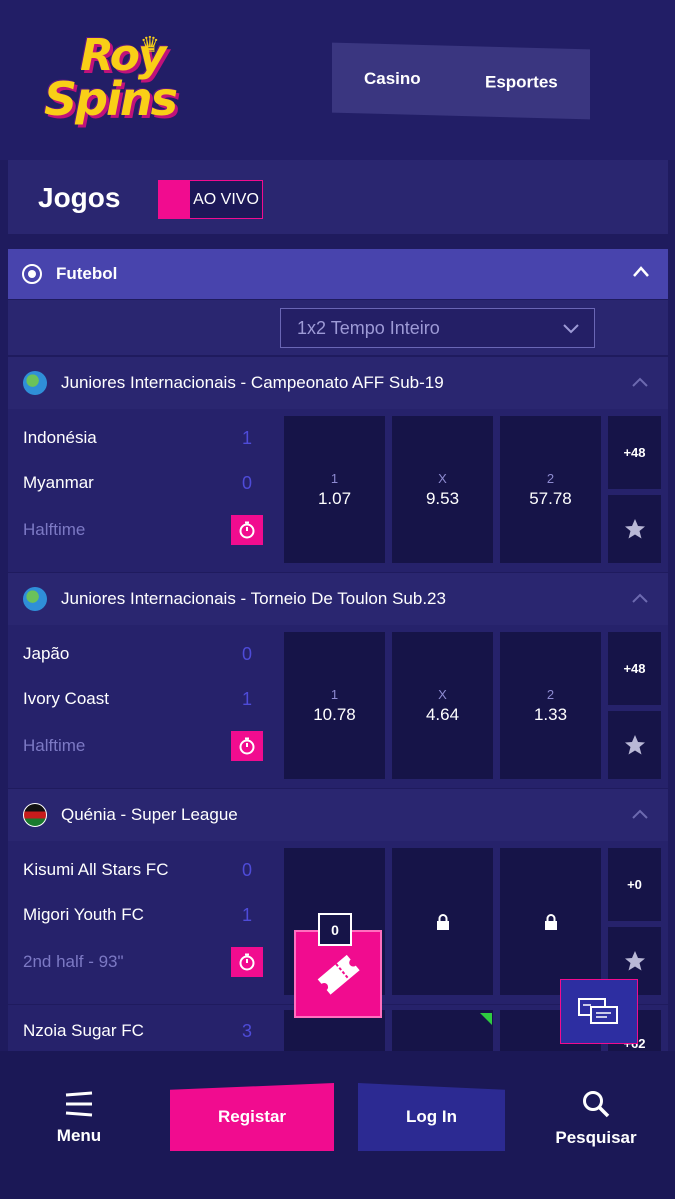 Image resolution: width=675 pixels, height=1199 pixels. I want to click on odd-value: 10.78, so click(334, 714).